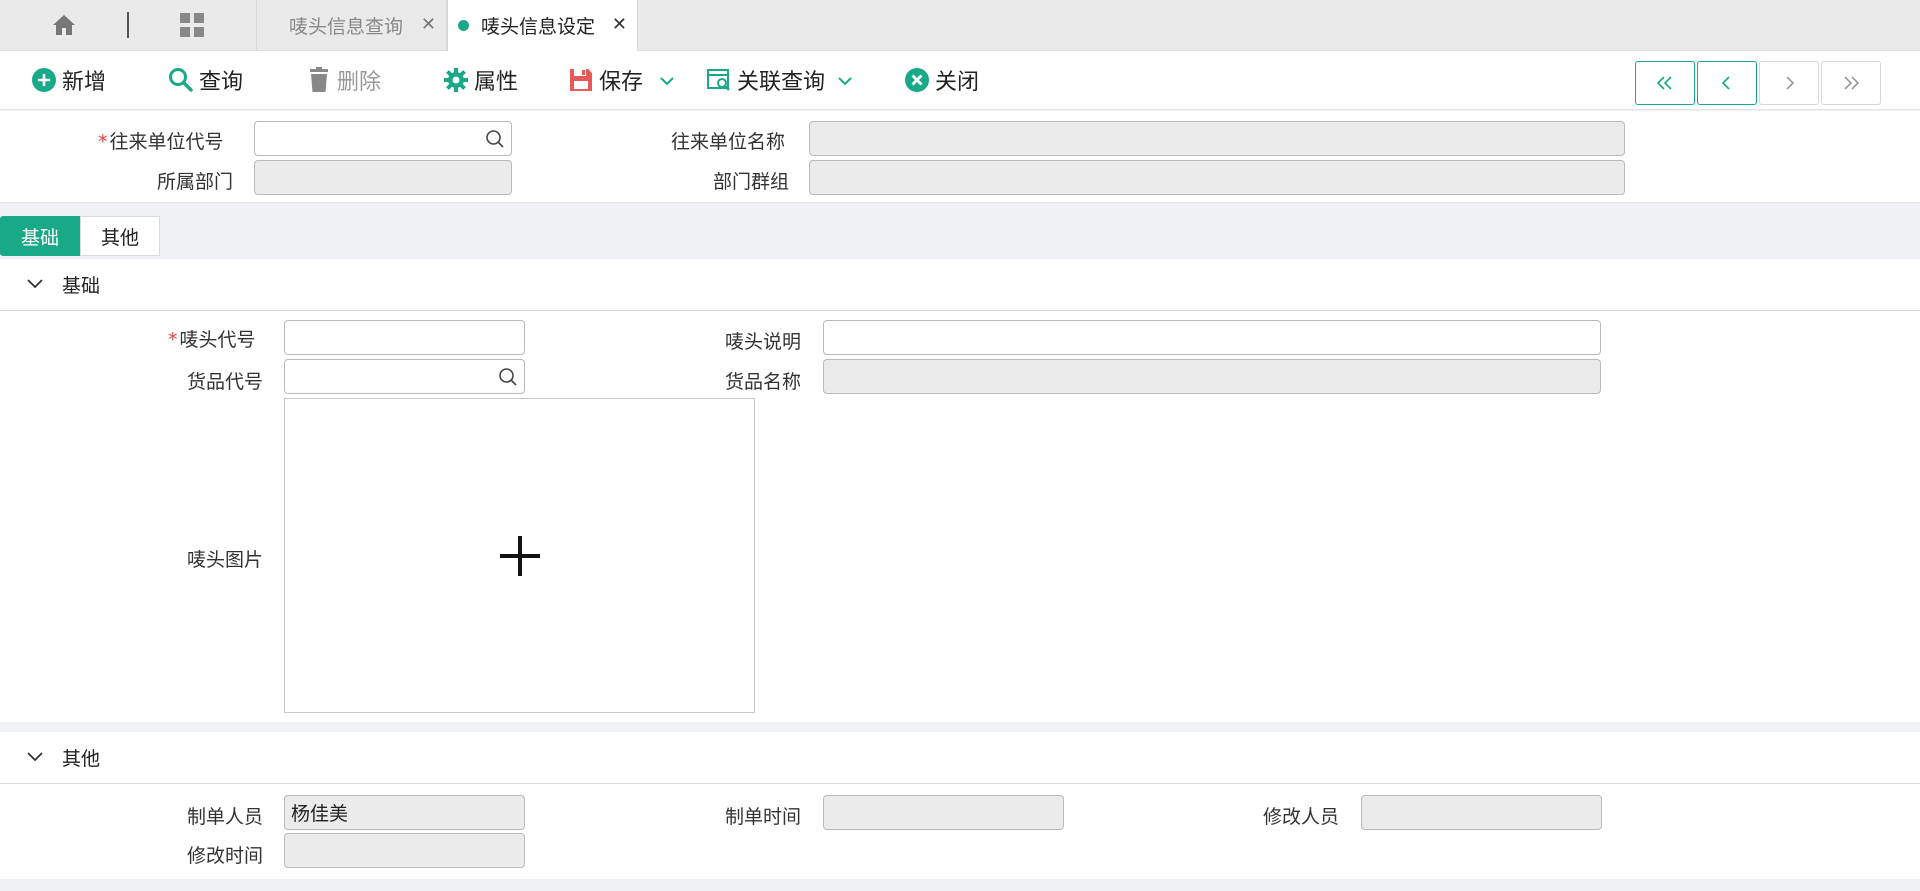  Describe the element at coordinates (960, 25) in the screenshot. I see `tab-bar: 唛头信息查询 ✕ 唛头信息设定 ✕` at that location.